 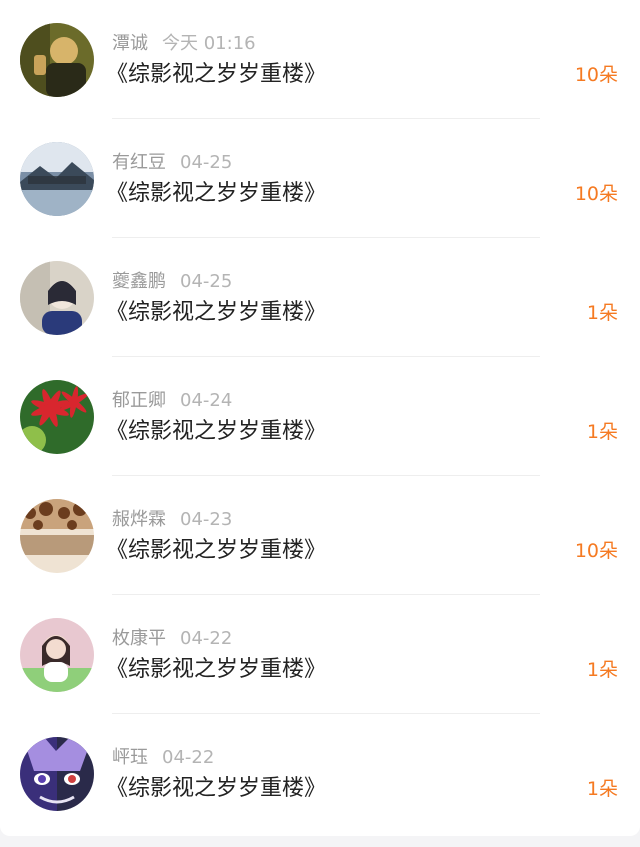 What do you see at coordinates (57, 774) in the screenshot?
I see `avatar-anime-character-icon` at bounding box center [57, 774].